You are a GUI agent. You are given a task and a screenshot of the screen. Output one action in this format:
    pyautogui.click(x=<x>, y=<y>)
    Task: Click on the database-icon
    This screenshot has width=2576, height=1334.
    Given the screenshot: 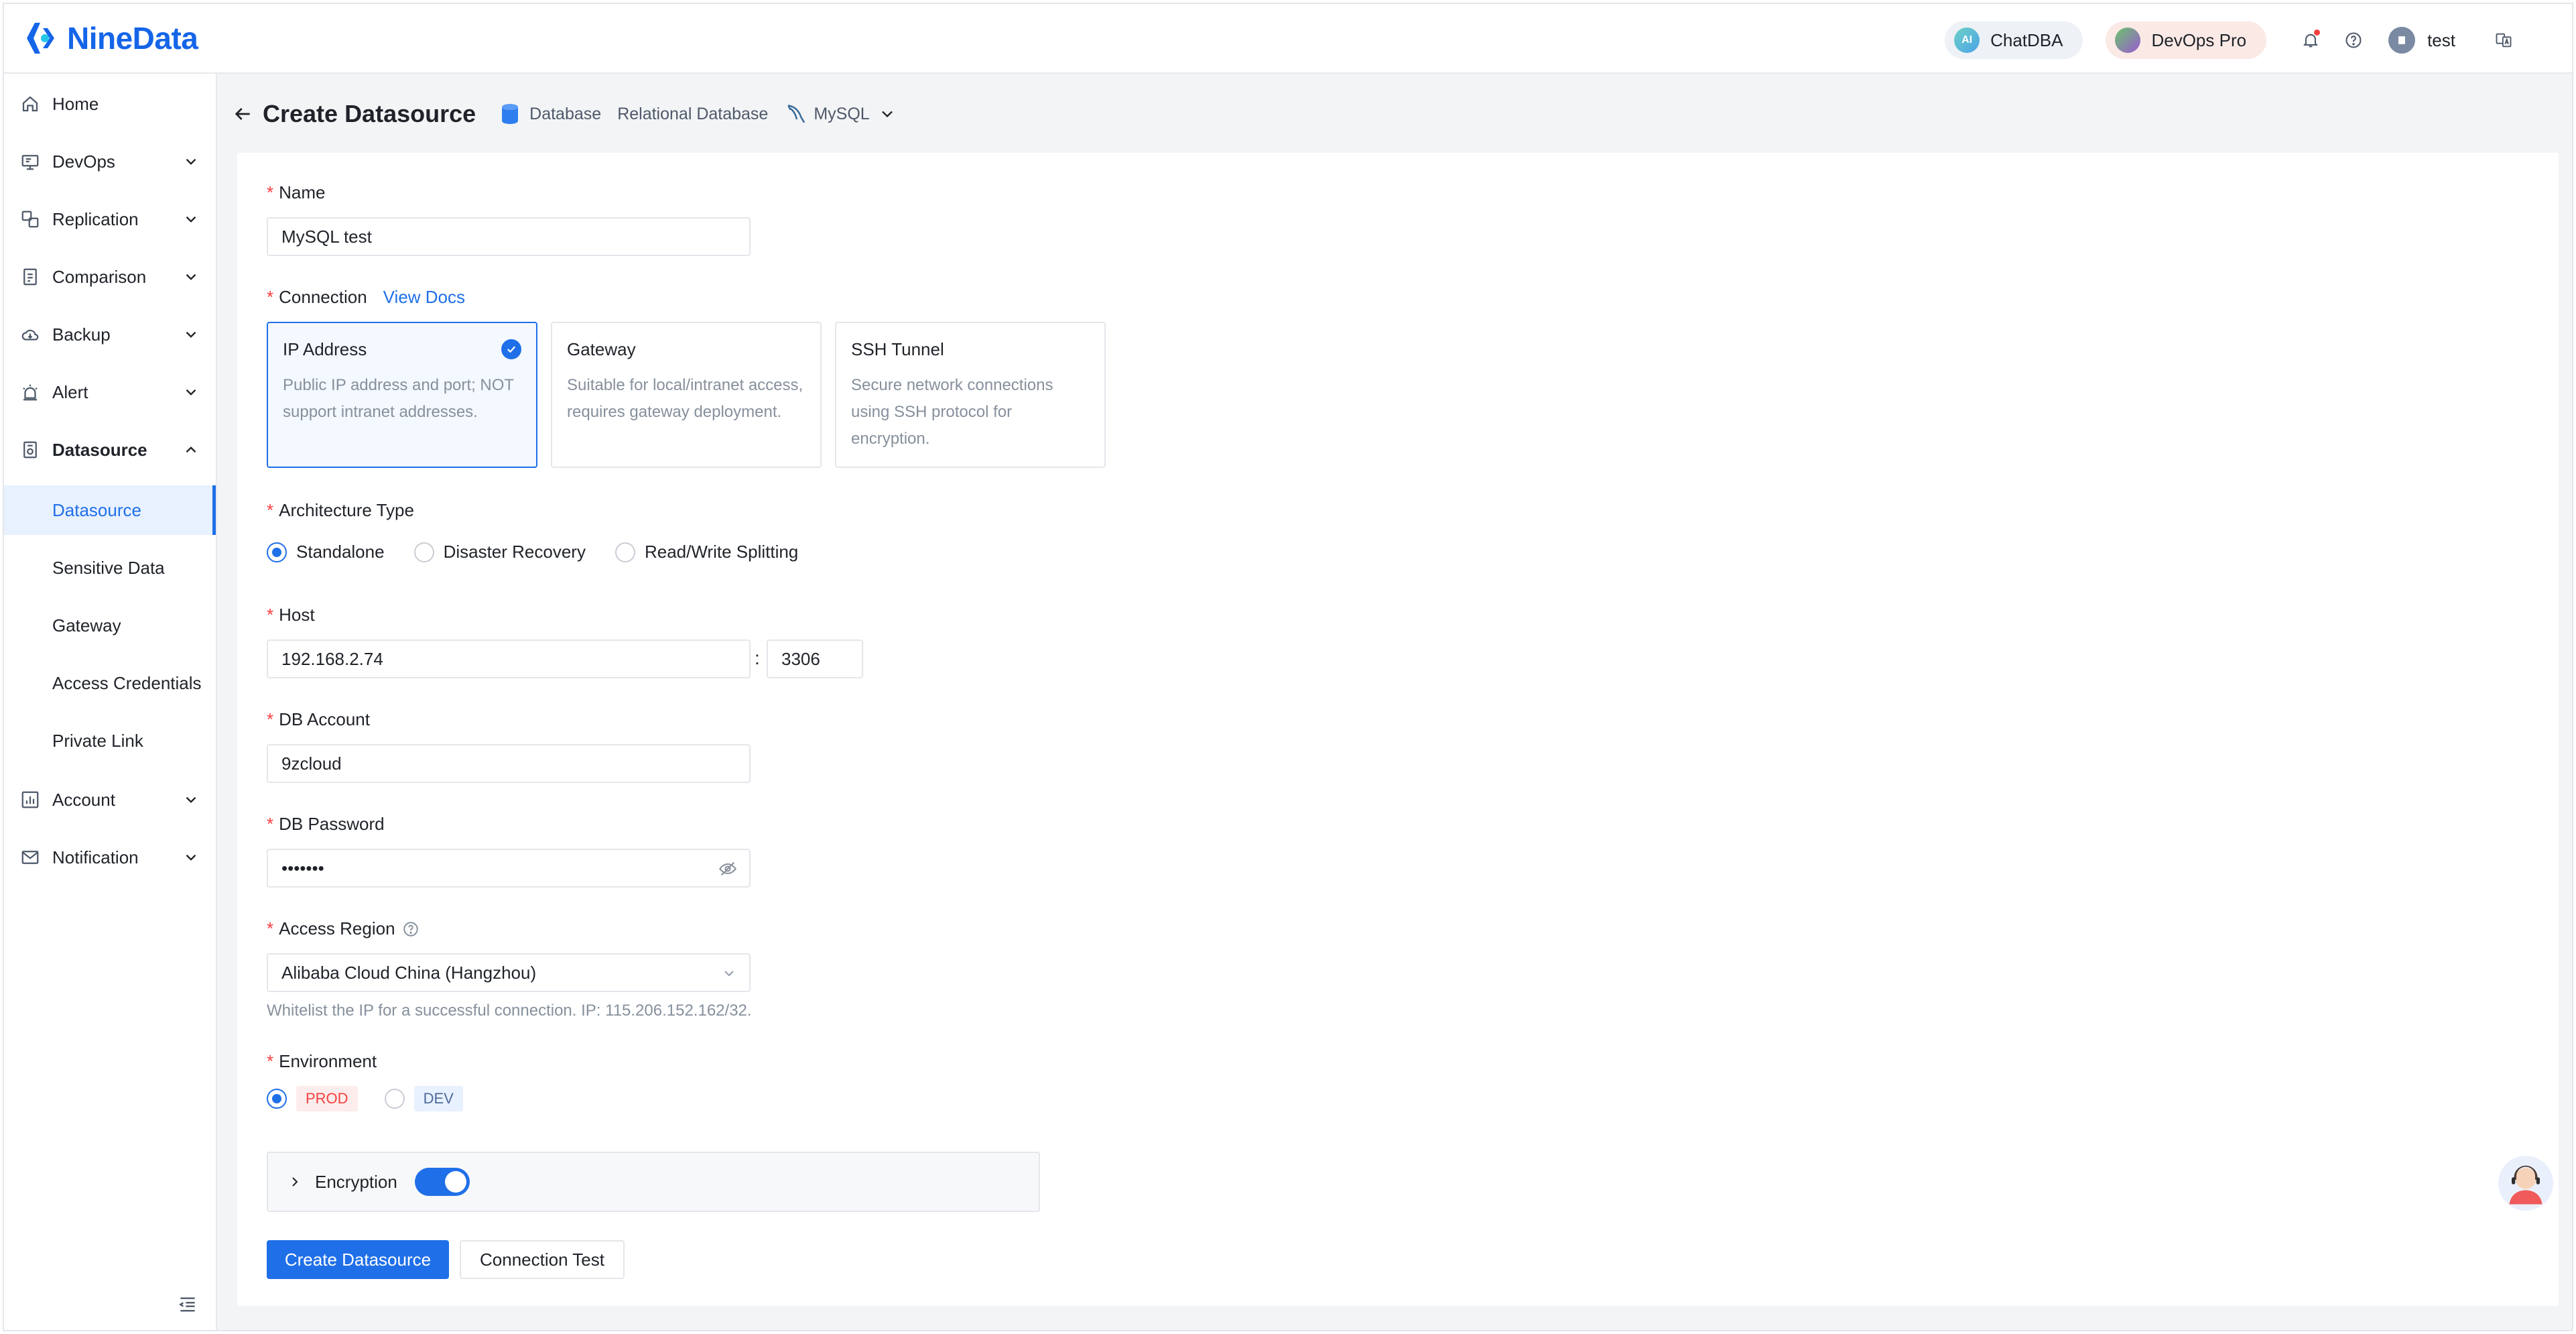 What is the action you would take?
    pyautogui.click(x=510, y=114)
    